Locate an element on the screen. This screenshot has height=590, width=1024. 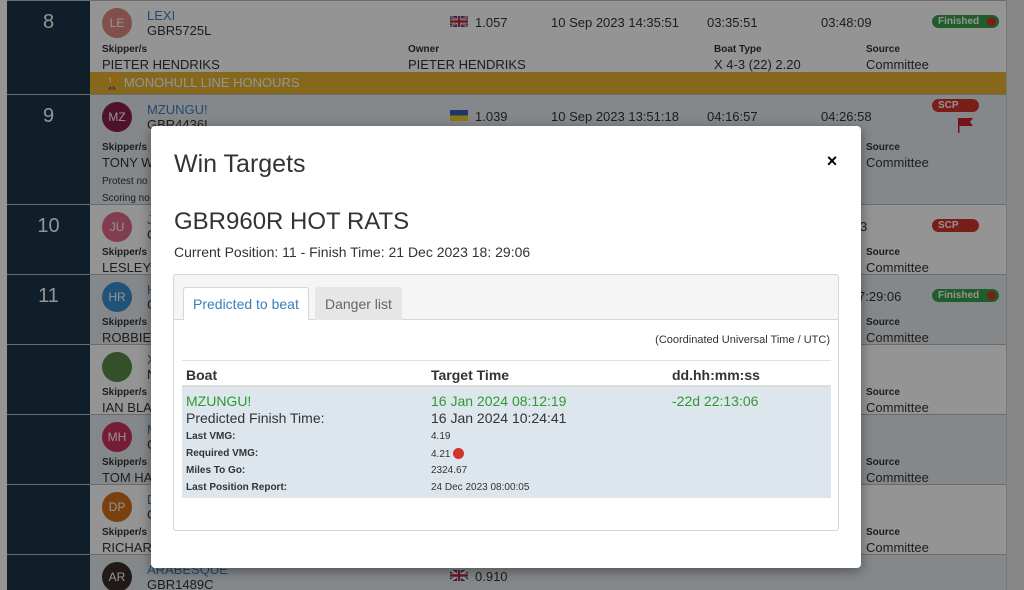
last-position-report-label: Last Position Report: is located at coordinates (237, 487).